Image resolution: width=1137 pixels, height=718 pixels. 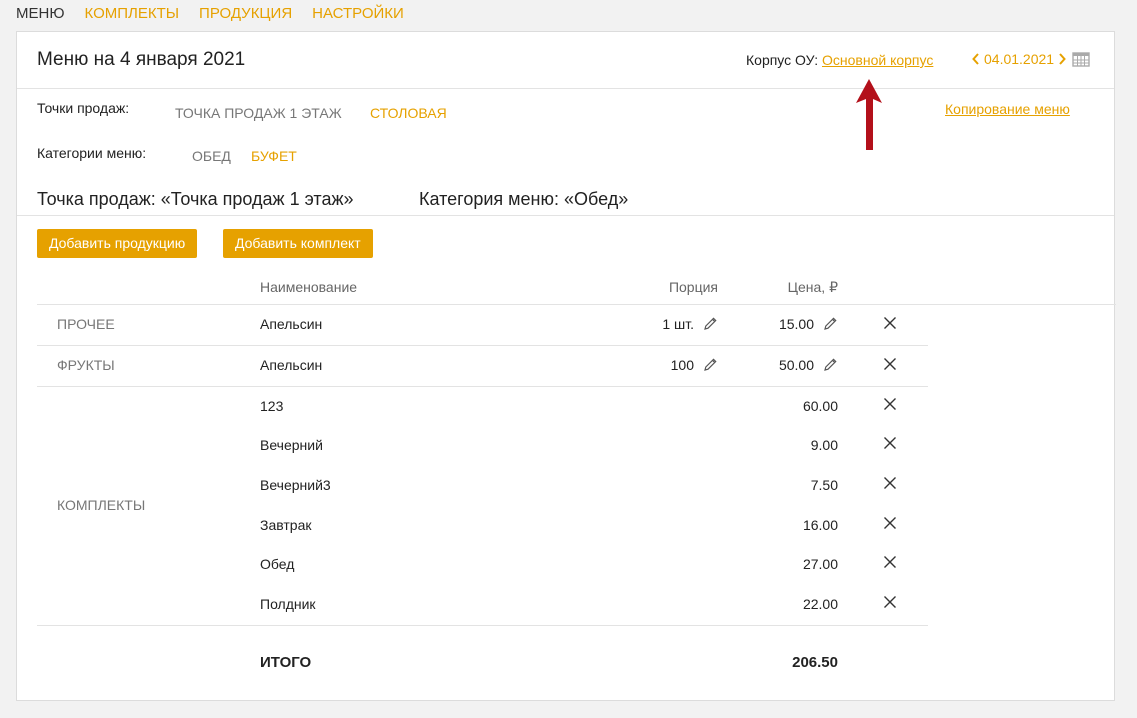 What do you see at coordinates (815, 662) in the screenshot?
I see `total-value: 206.50` at bounding box center [815, 662].